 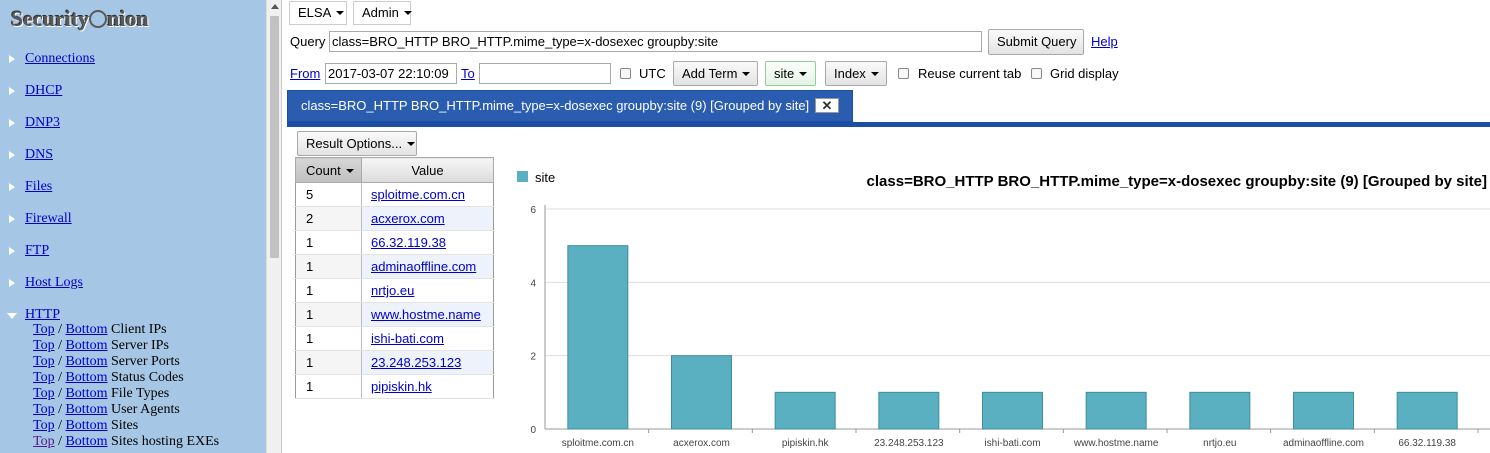 I want to click on table-row: 1 adminaoffline.com, so click(x=394, y=266).